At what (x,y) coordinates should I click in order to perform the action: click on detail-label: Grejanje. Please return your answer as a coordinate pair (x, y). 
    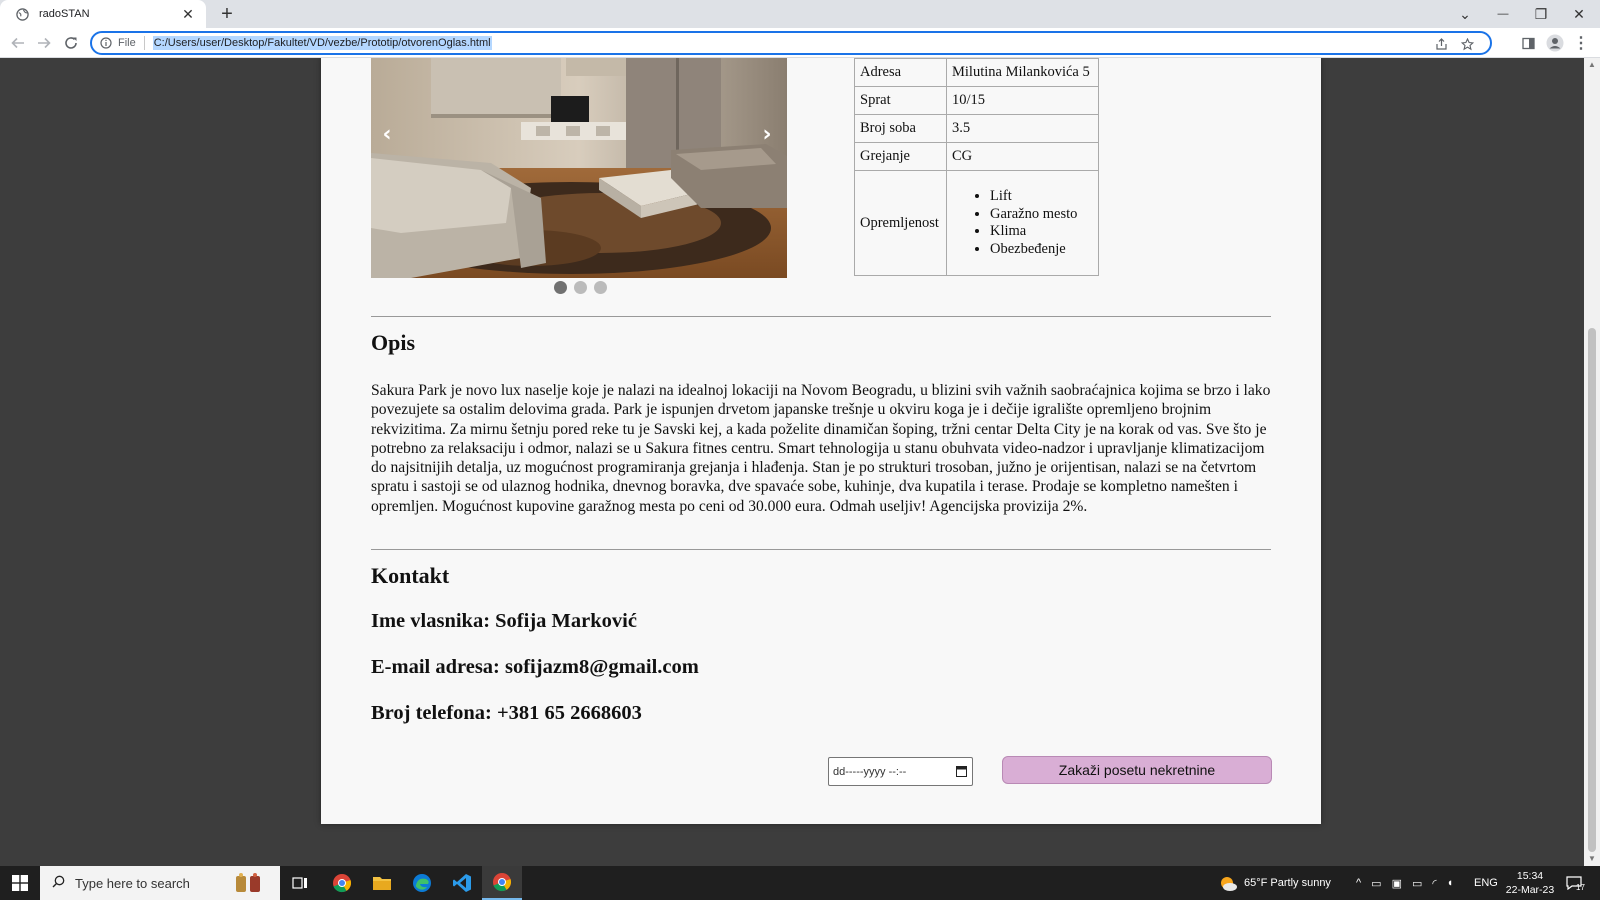
    Looking at the image, I should click on (900, 156).